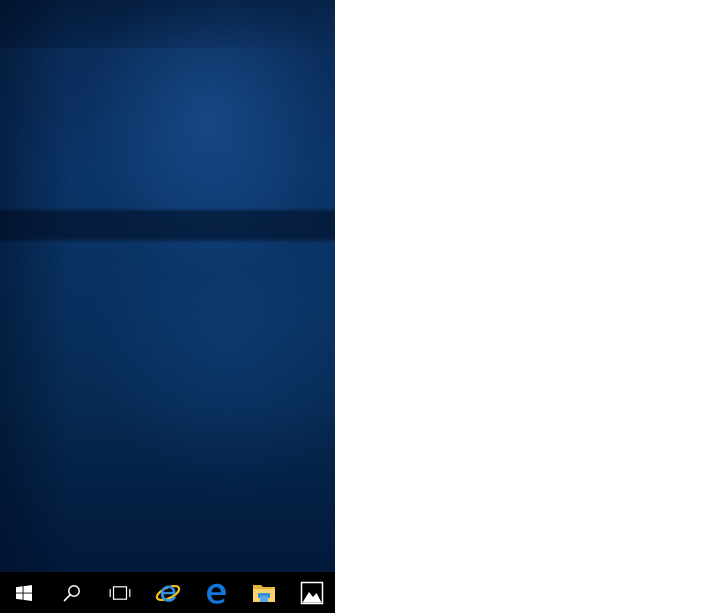  I want to click on search-button, so click(72, 592).